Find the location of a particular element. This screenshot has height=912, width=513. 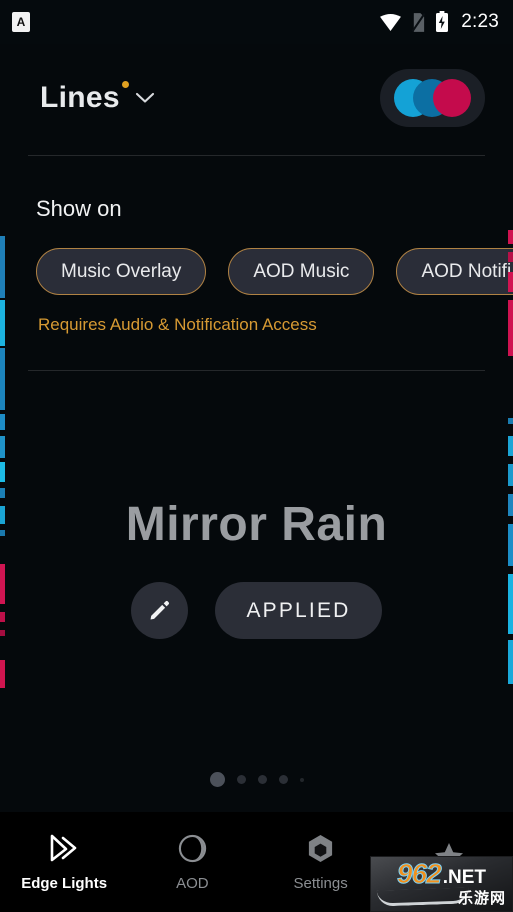

moon-circle-icon is located at coordinates (192, 848).